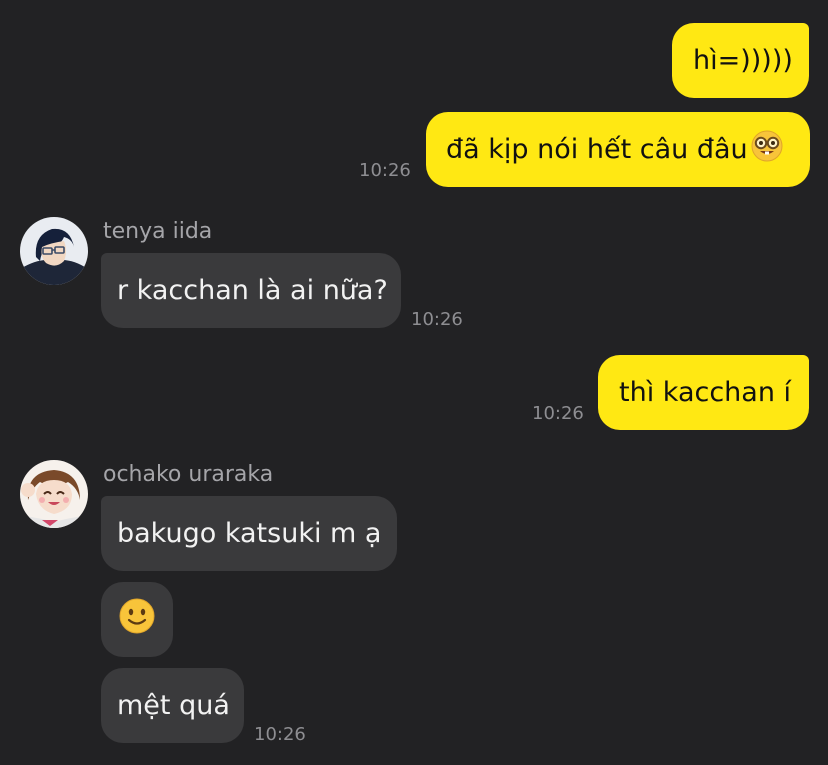  I want to click on incoming-message-bubble: bakugo katsuki m ạ, so click(249, 533).